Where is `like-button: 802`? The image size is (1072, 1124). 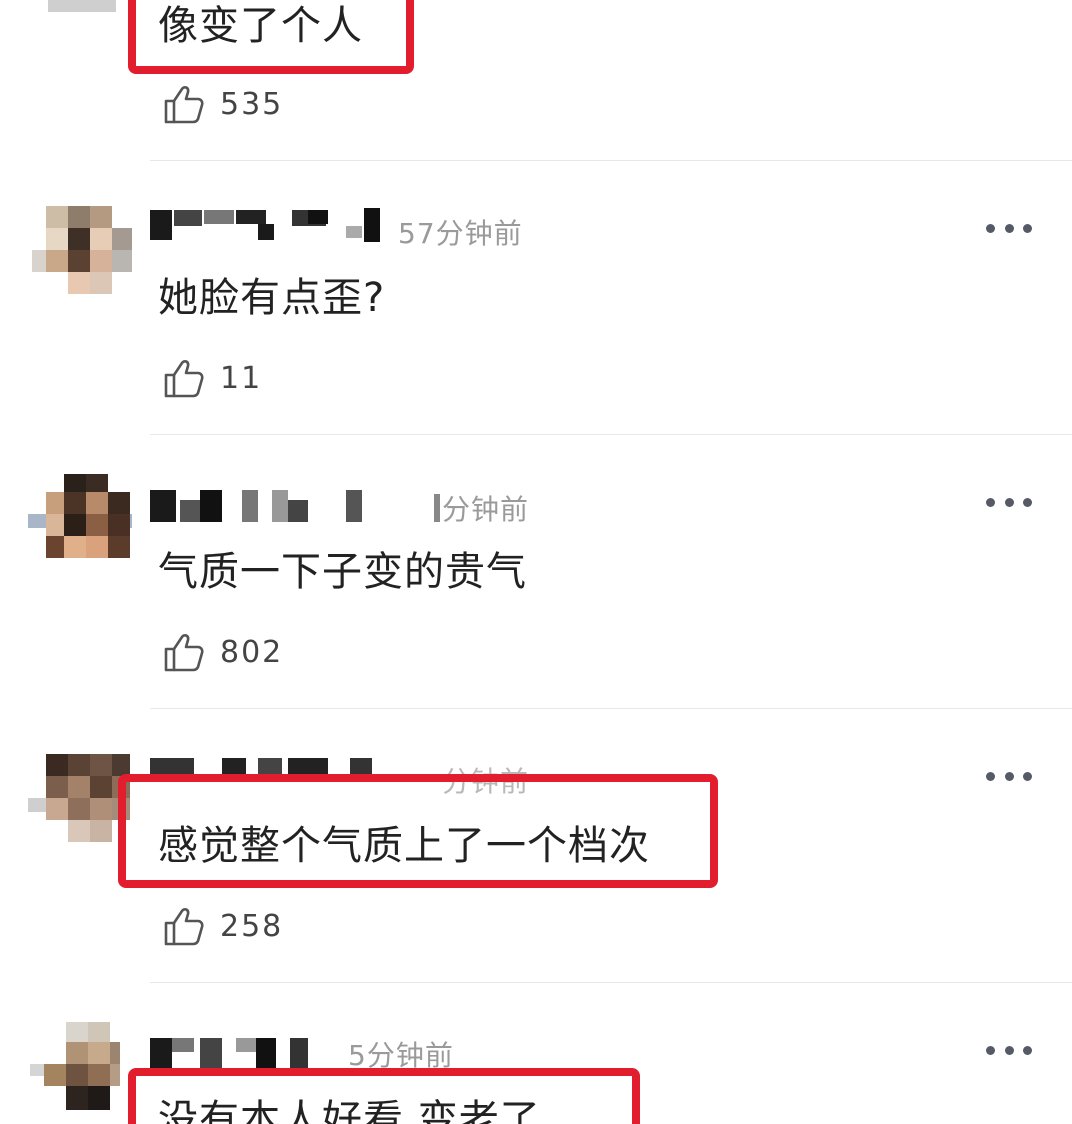 like-button: 802 is located at coordinates (222, 652).